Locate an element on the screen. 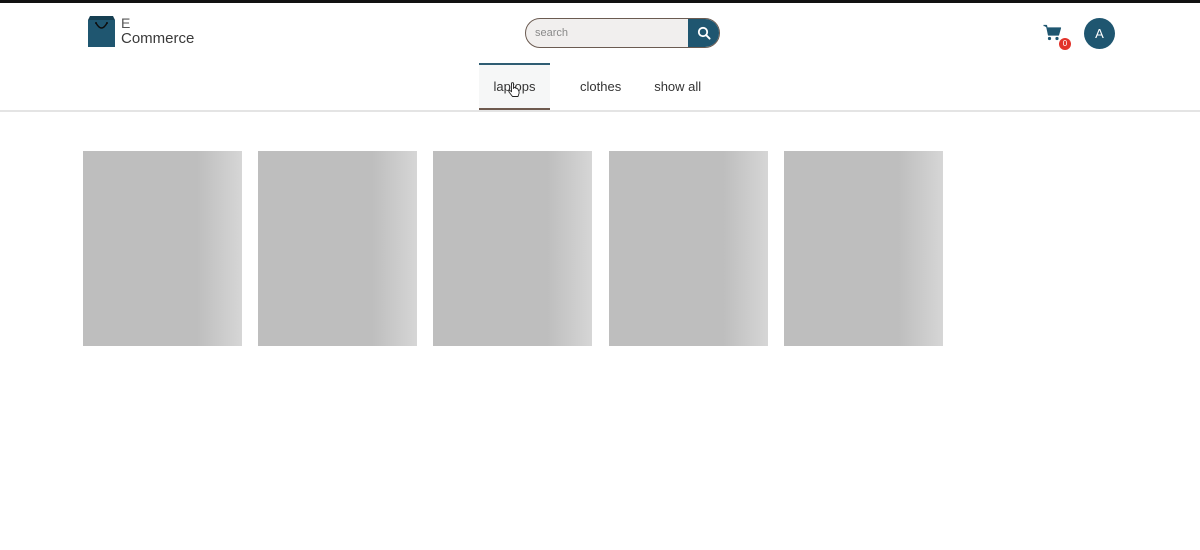 This screenshot has width=1200, height=550. tab-clothes: clothes is located at coordinates (600, 86).